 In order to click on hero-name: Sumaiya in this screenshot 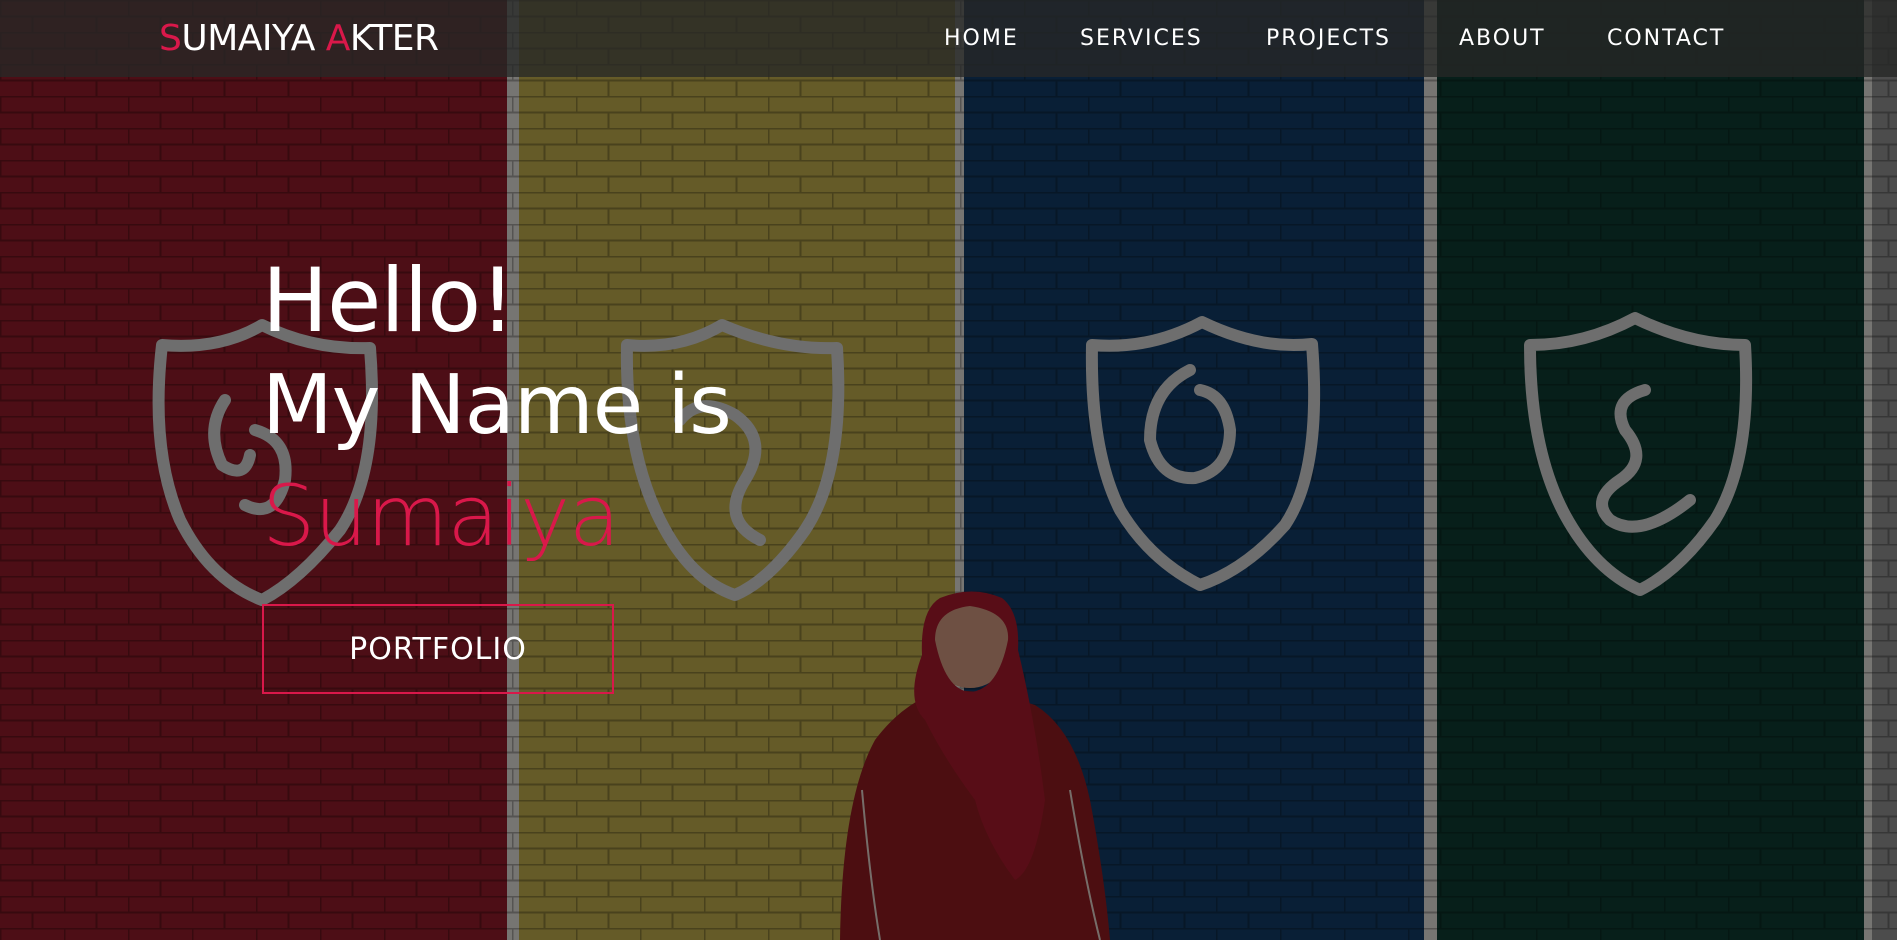, I will do `click(441, 516)`.